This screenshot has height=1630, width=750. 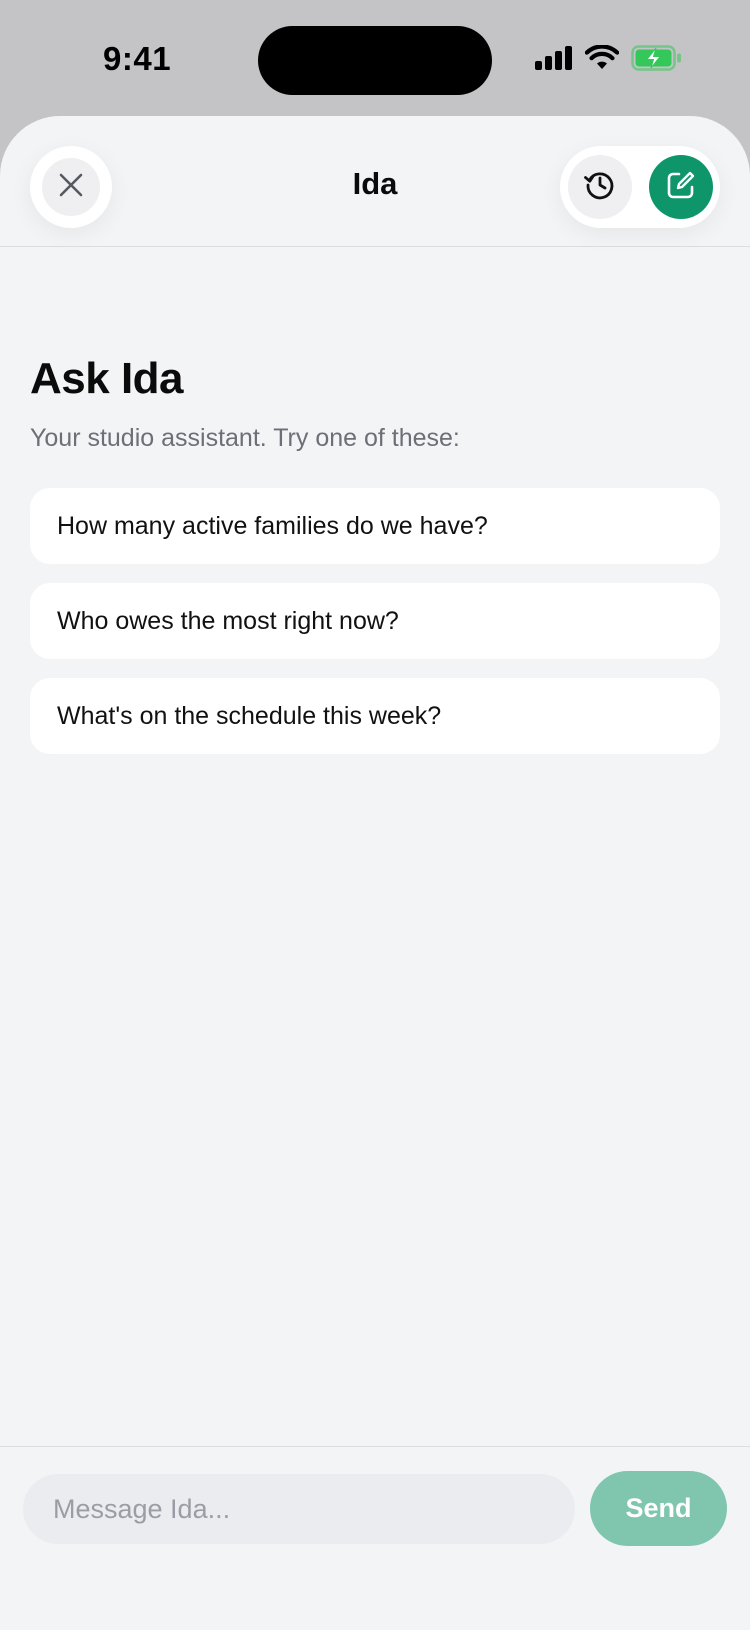 I want to click on message-input, so click(x=299, y=1509).